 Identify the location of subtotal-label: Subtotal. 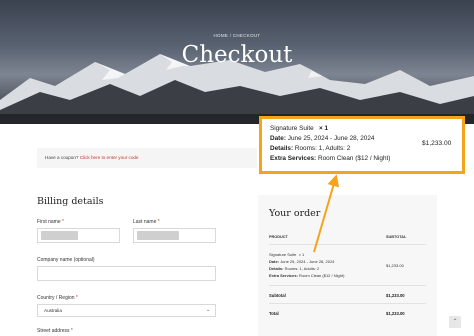
(277, 295).